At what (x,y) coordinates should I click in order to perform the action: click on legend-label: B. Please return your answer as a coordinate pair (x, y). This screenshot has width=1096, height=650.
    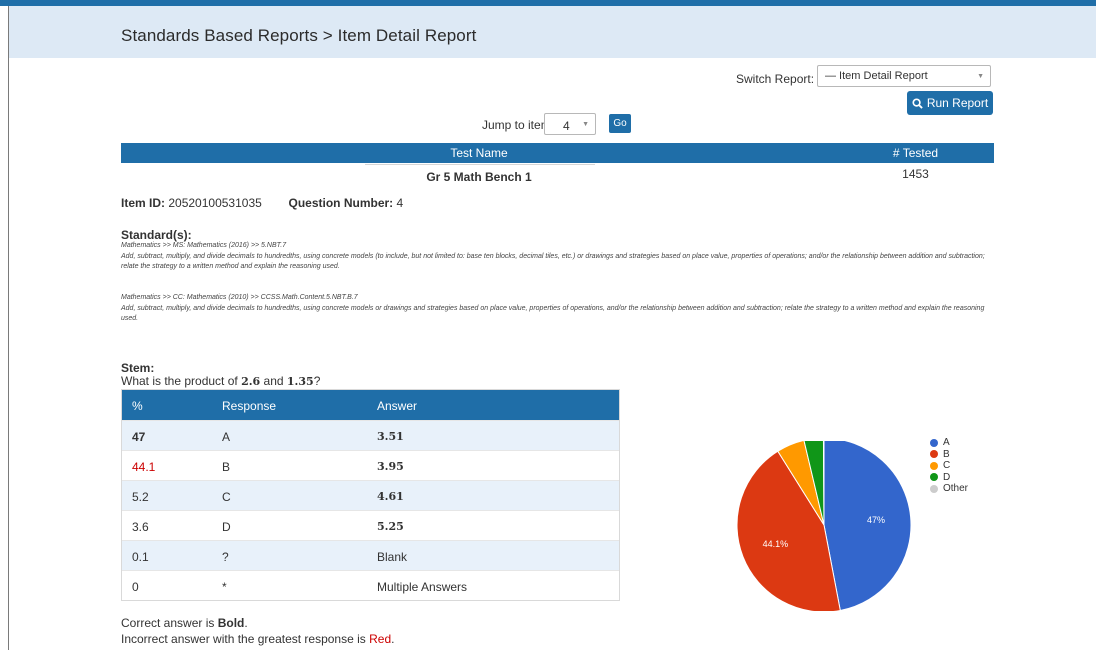
    Looking at the image, I should click on (946, 454).